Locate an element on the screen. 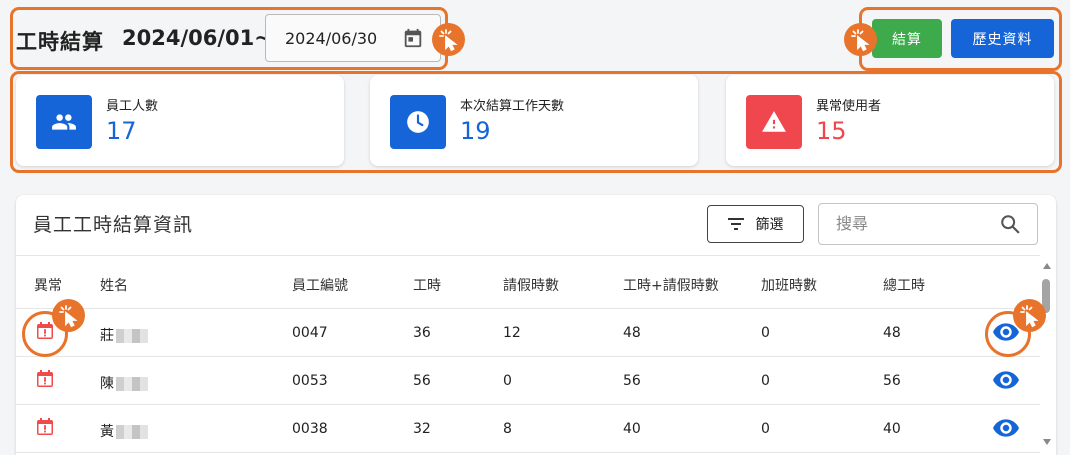 The width and height of the screenshot is (1070, 455). highlight-action-buttons is located at coordinates (960, 39).